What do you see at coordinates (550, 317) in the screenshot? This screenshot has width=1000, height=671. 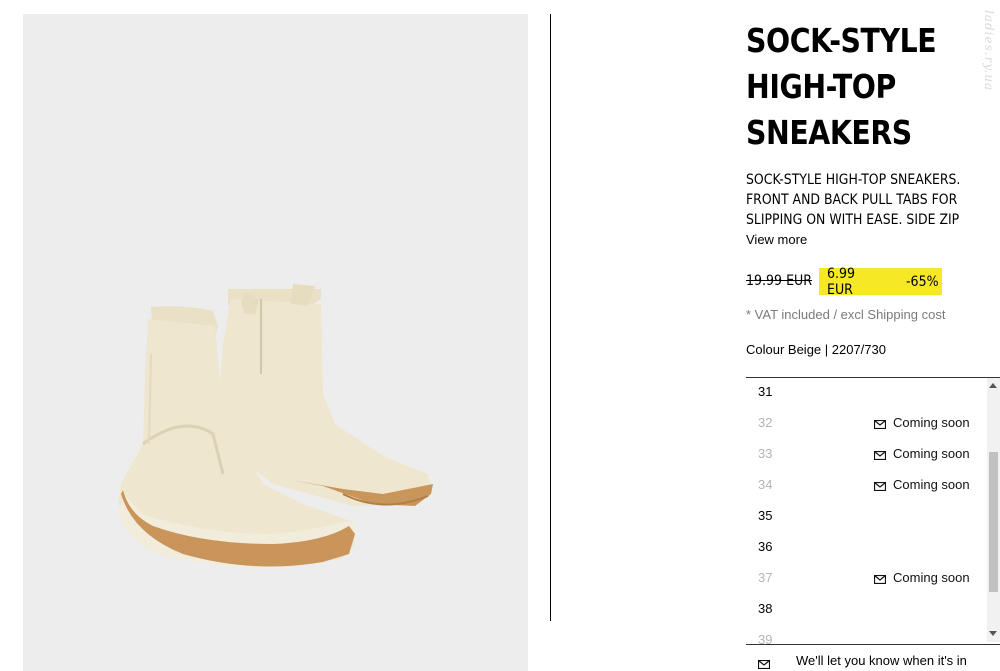 I see `divider-line` at bounding box center [550, 317].